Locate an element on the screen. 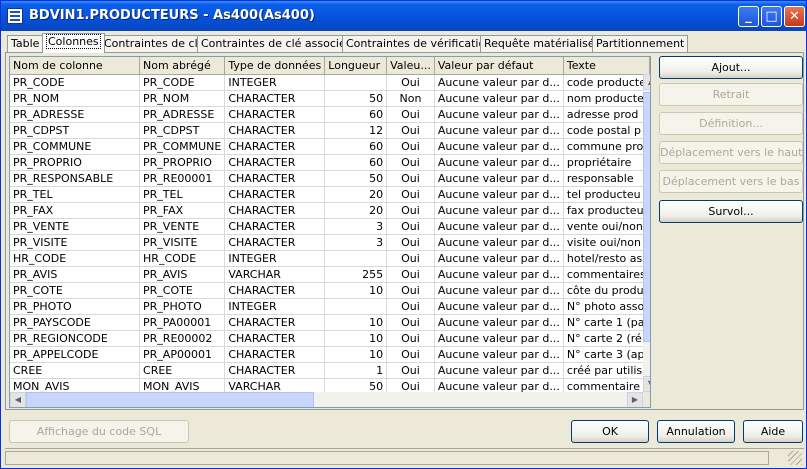 This screenshot has height=469, width=807. table-cell: vente oui/non is located at coordinates (606, 226).